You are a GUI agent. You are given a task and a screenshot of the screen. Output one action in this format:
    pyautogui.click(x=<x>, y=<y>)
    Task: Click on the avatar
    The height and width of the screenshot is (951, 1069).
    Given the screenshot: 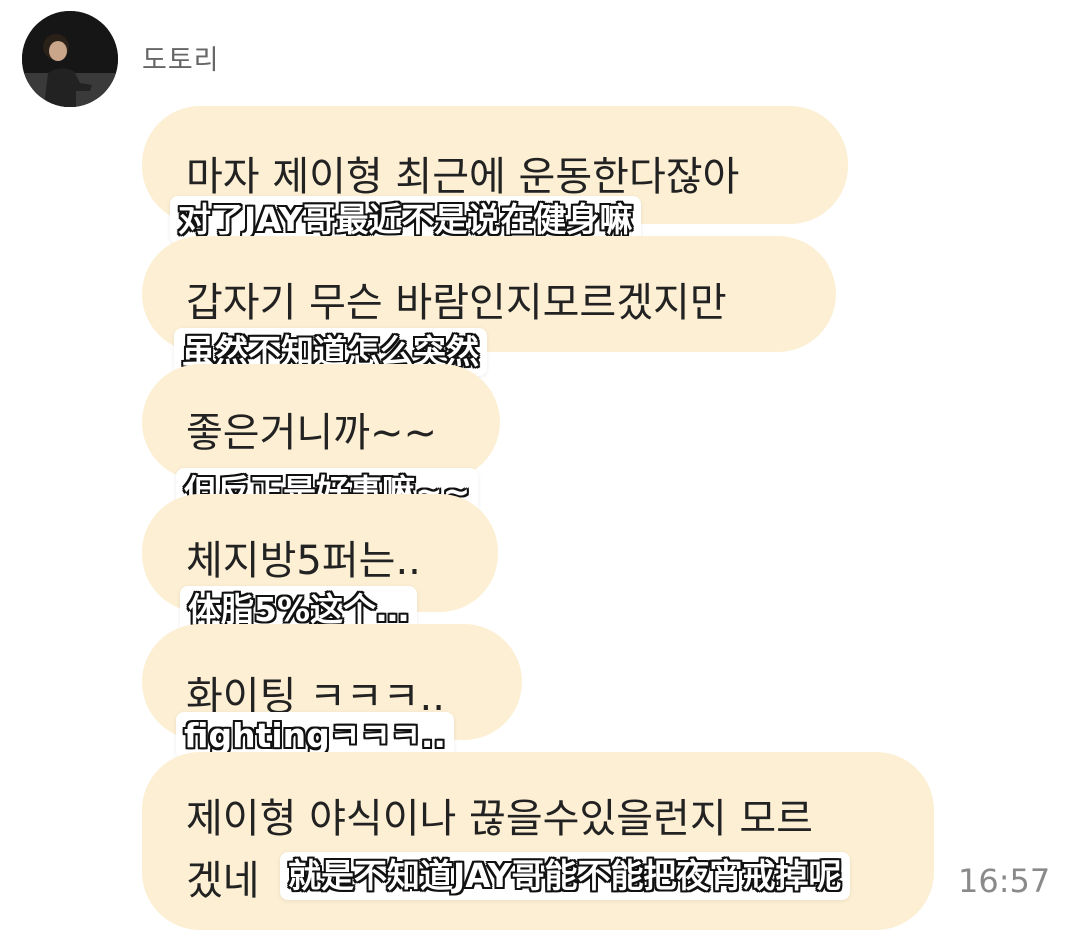 What is the action you would take?
    pyautogui.click(x=70, y=59)
    